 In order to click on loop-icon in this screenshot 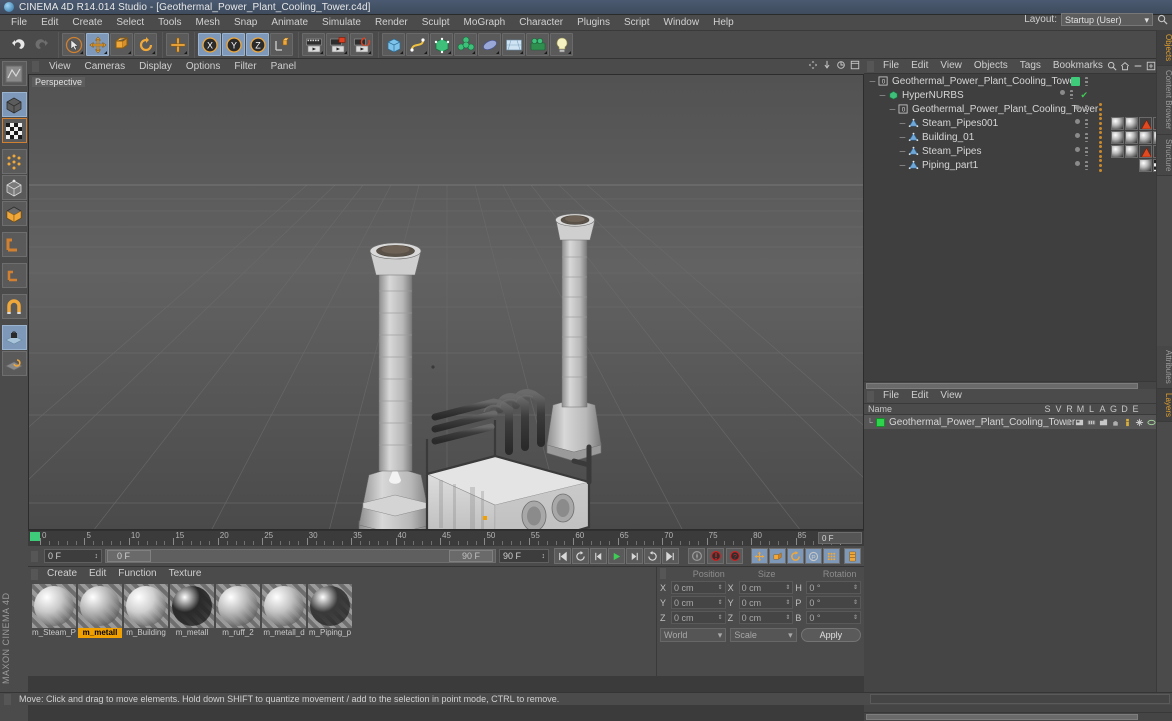, I will do `click(580, 556)`.